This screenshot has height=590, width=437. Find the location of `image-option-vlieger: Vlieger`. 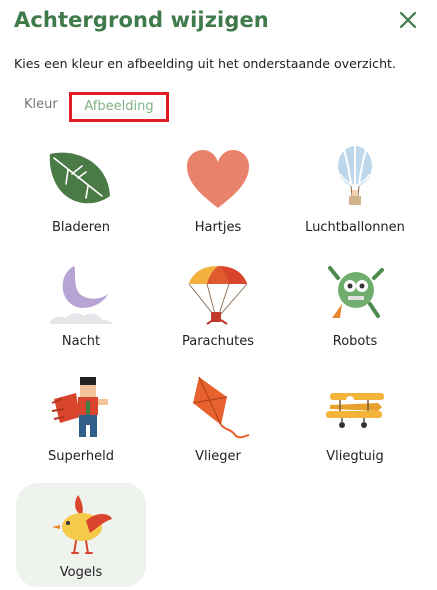

image-option-vlieger: Vlieger is located at coordinates (218, 420).